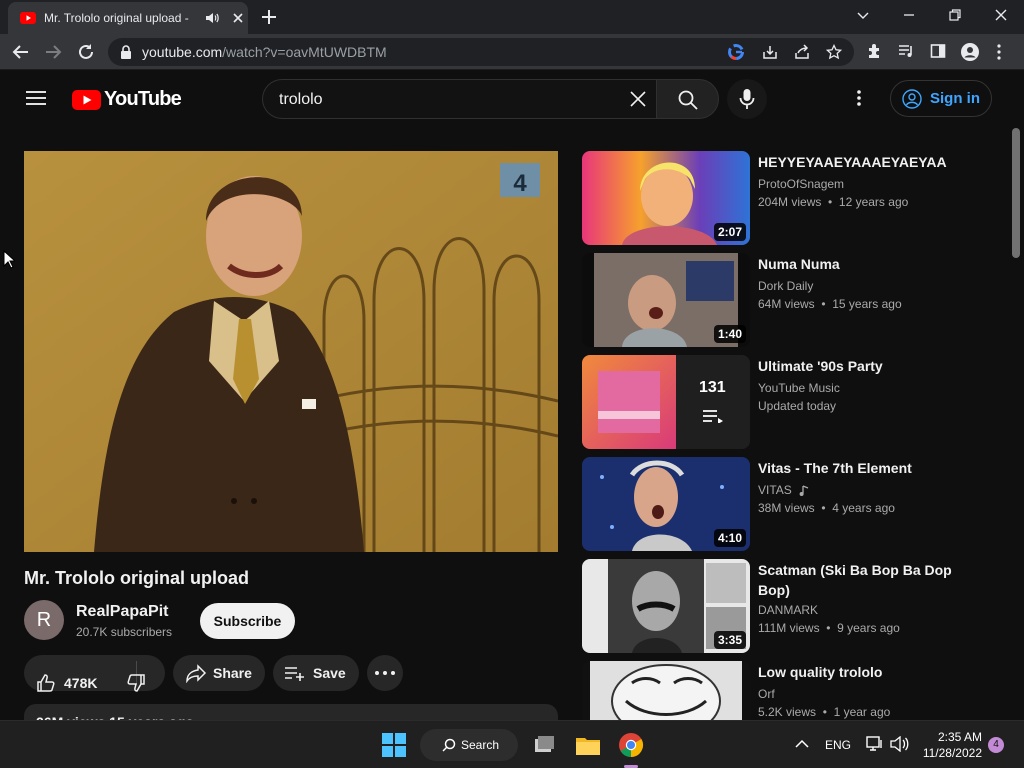  What do you see at coordinates (941, 98) in the screenshot?
I see `sign-in-button: Sign in` at bounding box center [941, 98].